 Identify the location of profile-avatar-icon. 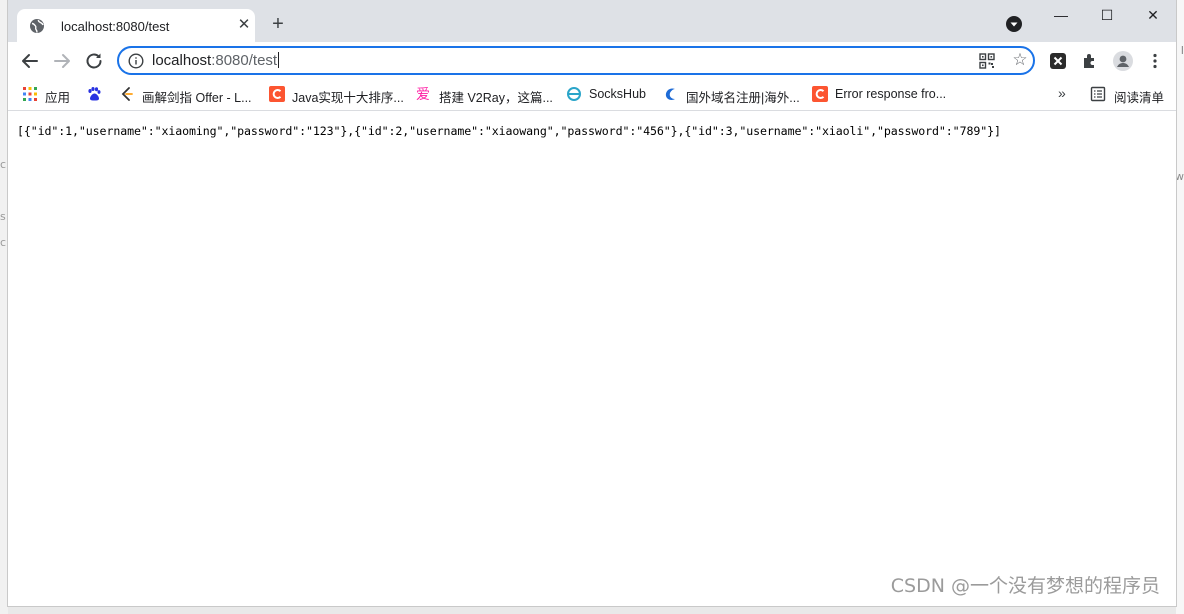
(1123, 61).